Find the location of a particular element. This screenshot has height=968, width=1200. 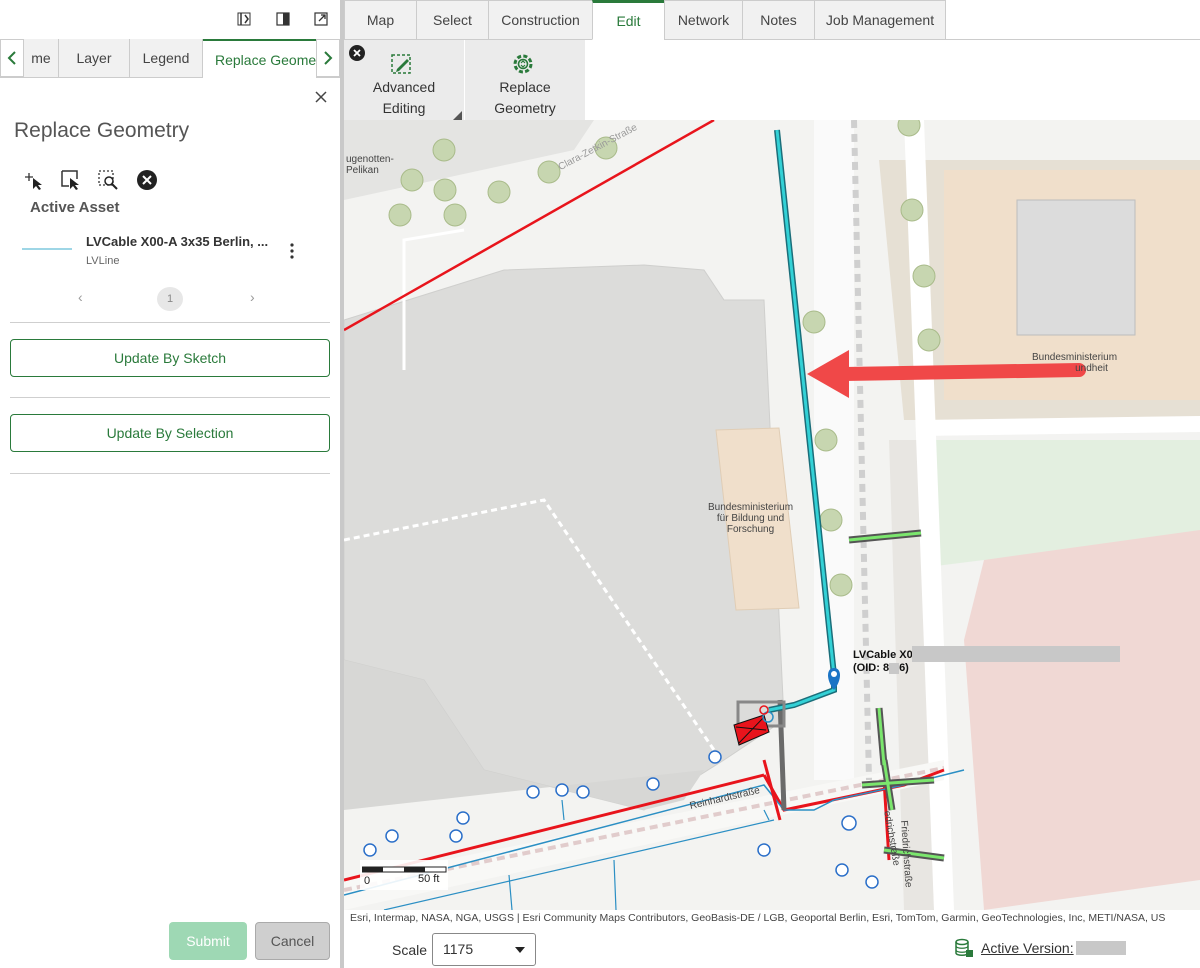

pager-current-page: 1 is located at coordinates (170, 299).